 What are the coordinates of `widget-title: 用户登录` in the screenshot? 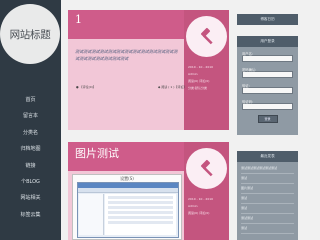 It's located at (267, 41).